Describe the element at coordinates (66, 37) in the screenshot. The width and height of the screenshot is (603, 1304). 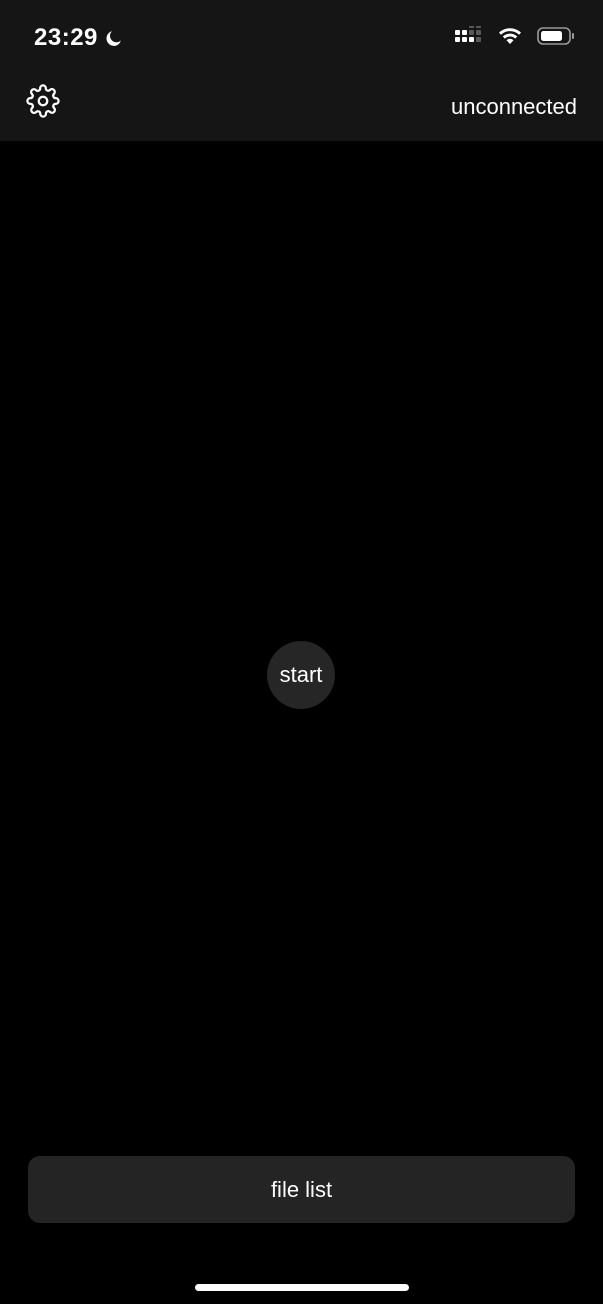
I see `status-time: 23:29` at that location.